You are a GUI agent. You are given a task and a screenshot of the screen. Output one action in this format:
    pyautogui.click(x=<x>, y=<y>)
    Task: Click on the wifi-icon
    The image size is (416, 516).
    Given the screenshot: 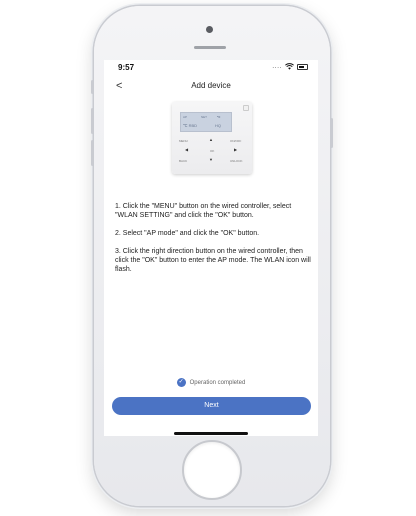 What is the action you would take?
    pyautogui.click(x=289, y=66)
    